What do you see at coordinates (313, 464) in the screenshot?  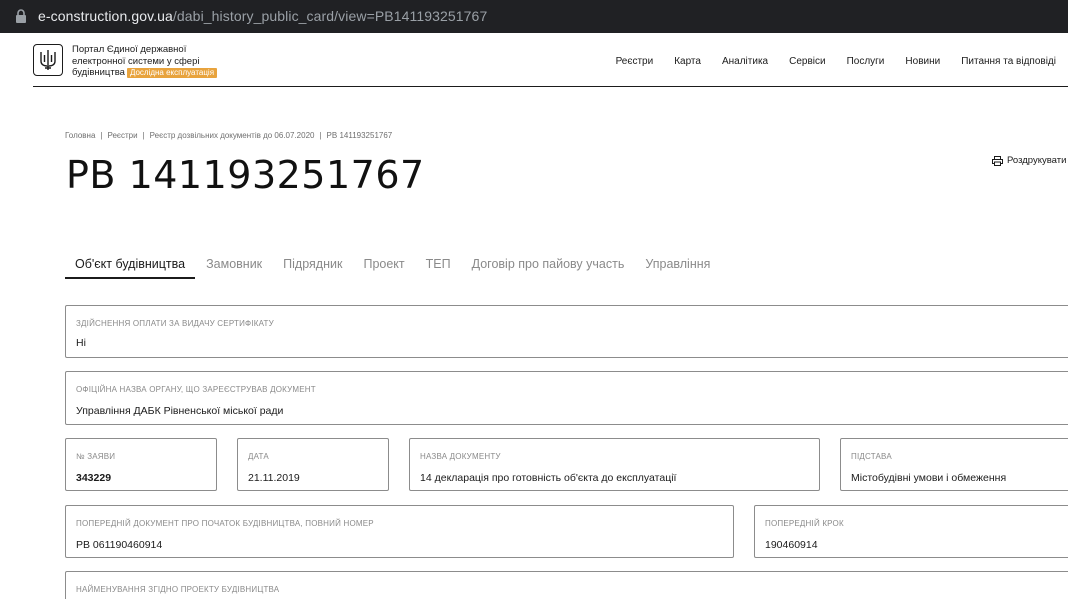 I see `date-field: Дата 21.11.2019` at bounding box center [313, 464].